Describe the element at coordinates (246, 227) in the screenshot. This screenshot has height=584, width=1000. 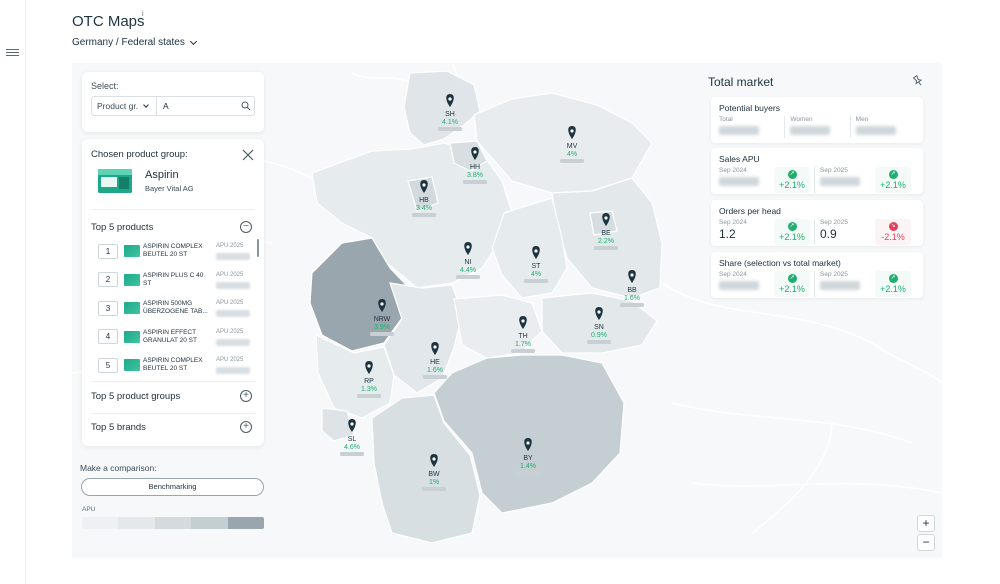
I see `collapse-icon: −` at that location.